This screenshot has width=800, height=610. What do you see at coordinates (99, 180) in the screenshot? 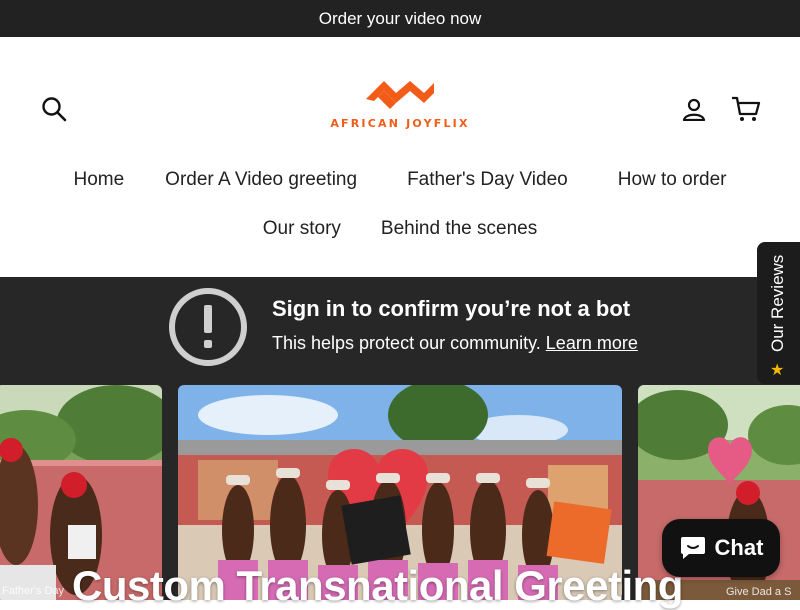
I see `nav-home: Home` at bounding box center [99, 180].